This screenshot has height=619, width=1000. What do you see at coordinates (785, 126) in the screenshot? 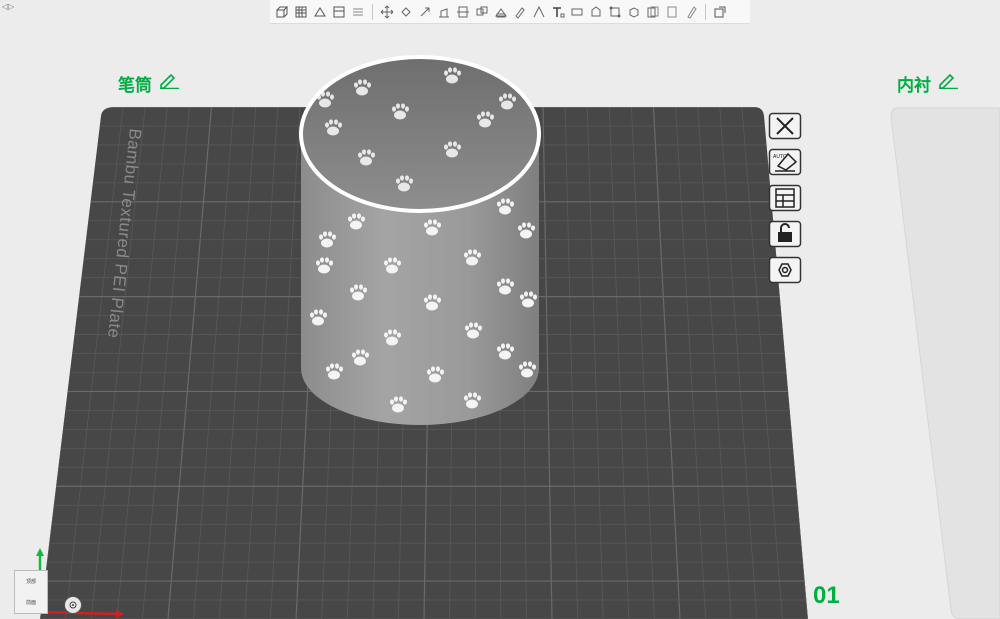
I see `delete-plate-icon` at bounding box center [785, 126].